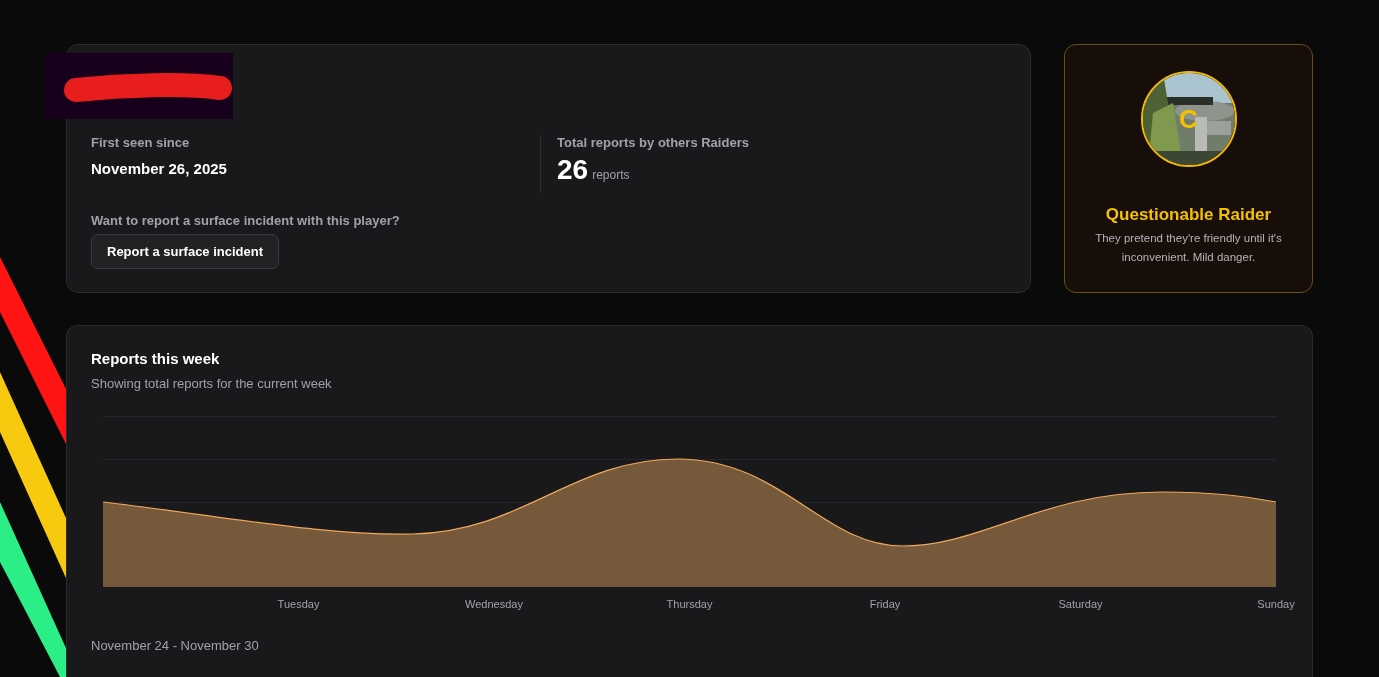 This screenshot has height=677, width=1379. Describe the element at coordinates (175, 645) in the screenshot. I see `date-range: November 24 - November 30` at that location.